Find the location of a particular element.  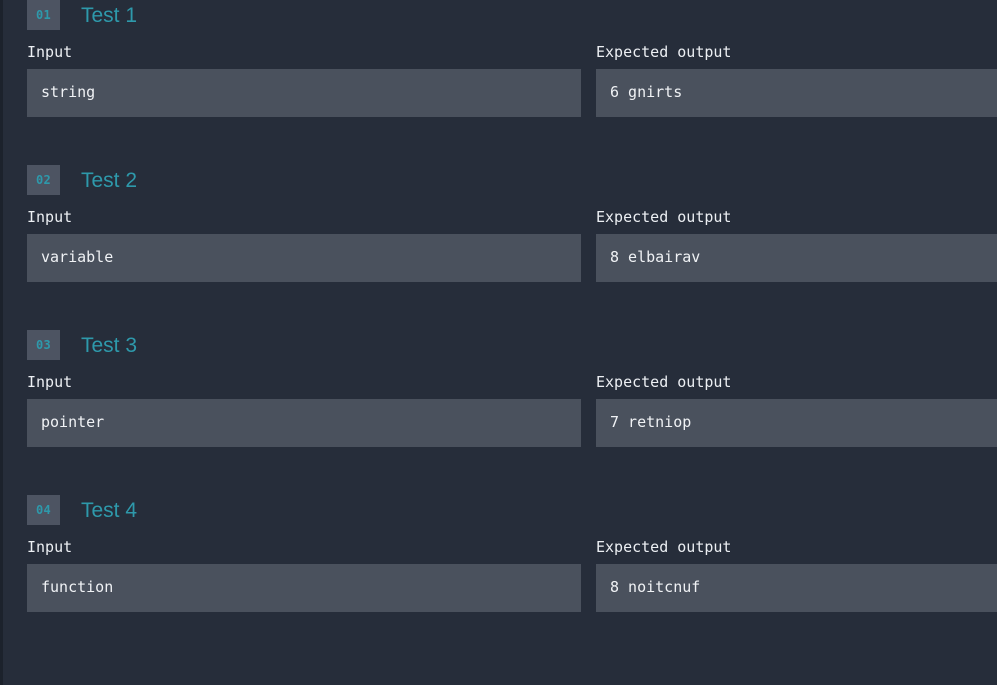

test-index-badge: 04 is located at coordinates (43, 510).